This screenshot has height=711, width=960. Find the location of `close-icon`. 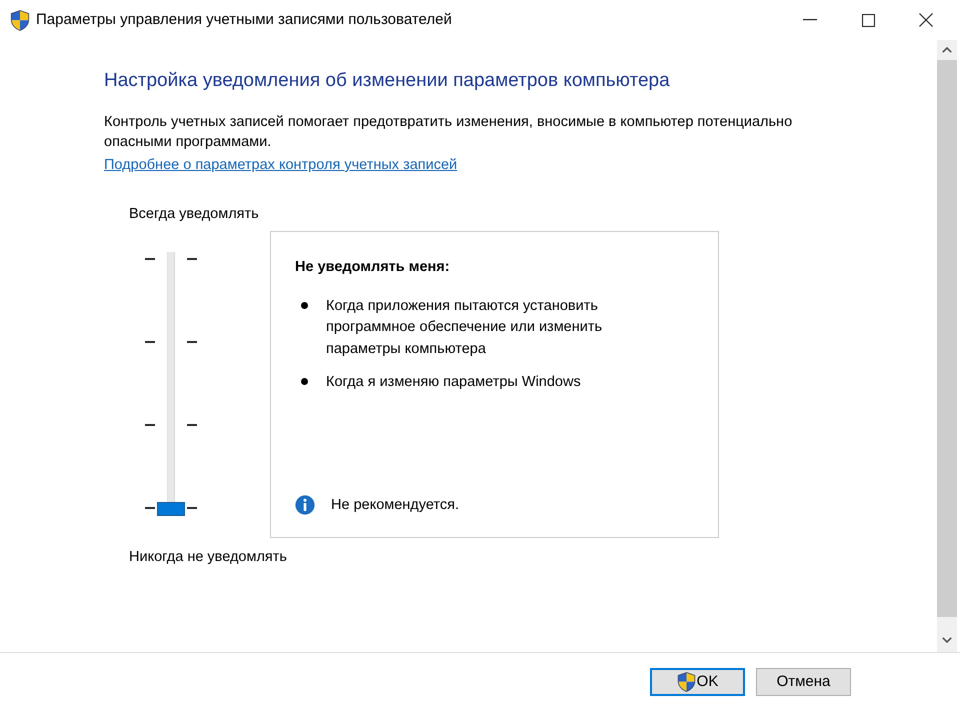

close-icon is located at coordinates (926, 20).